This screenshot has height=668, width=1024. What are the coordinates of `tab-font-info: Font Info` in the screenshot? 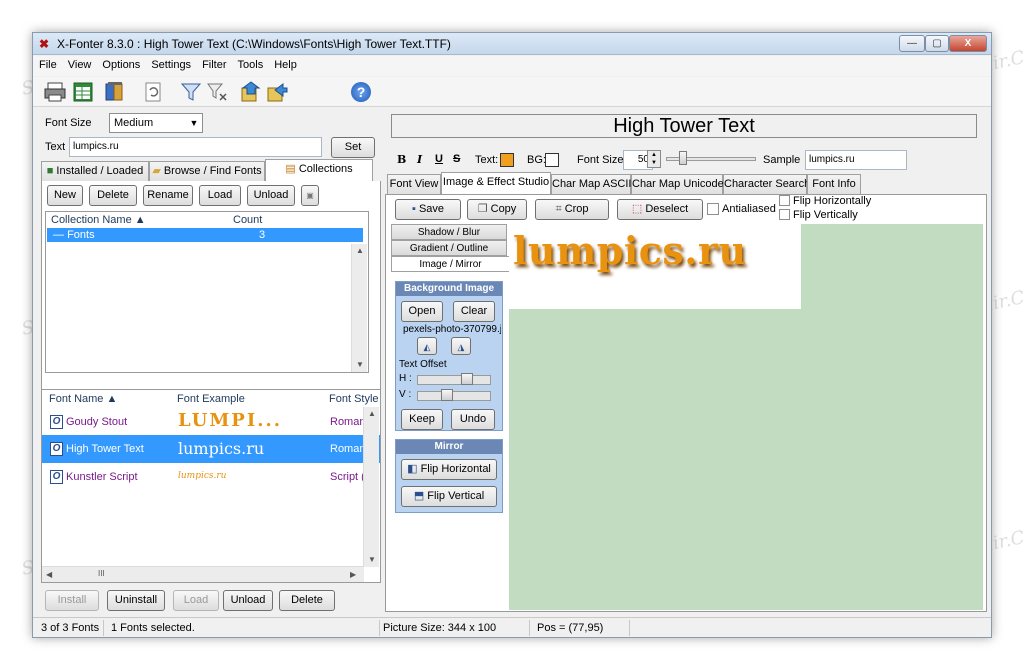 It's located at (834, 184).